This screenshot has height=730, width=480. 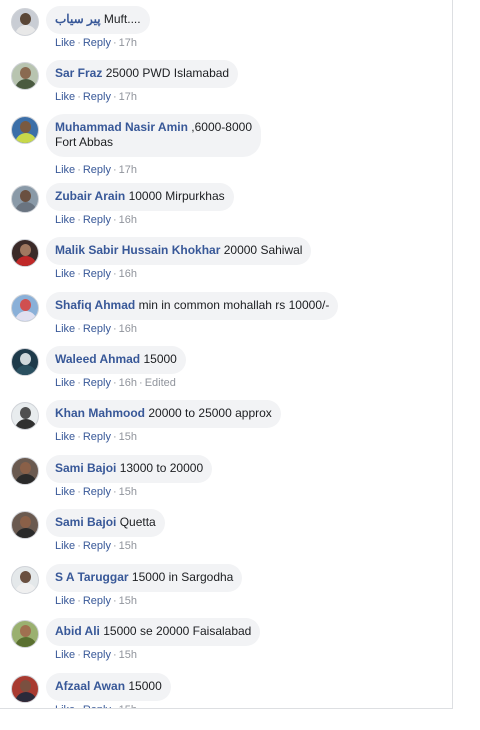 I want to click on comment-author: S A Taruggar, so click(x=92, y=577).